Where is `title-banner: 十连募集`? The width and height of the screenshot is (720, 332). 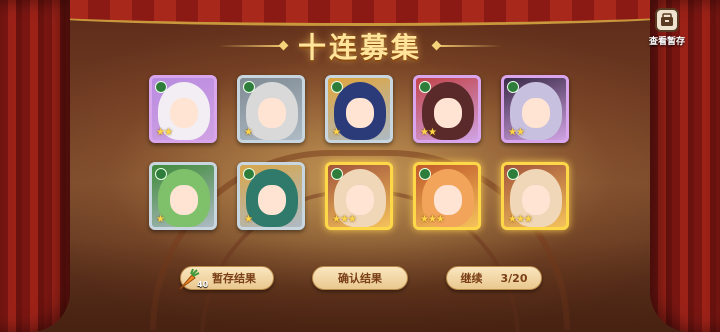 title-banner: 十连募集 is located at coordinates (360, 46).